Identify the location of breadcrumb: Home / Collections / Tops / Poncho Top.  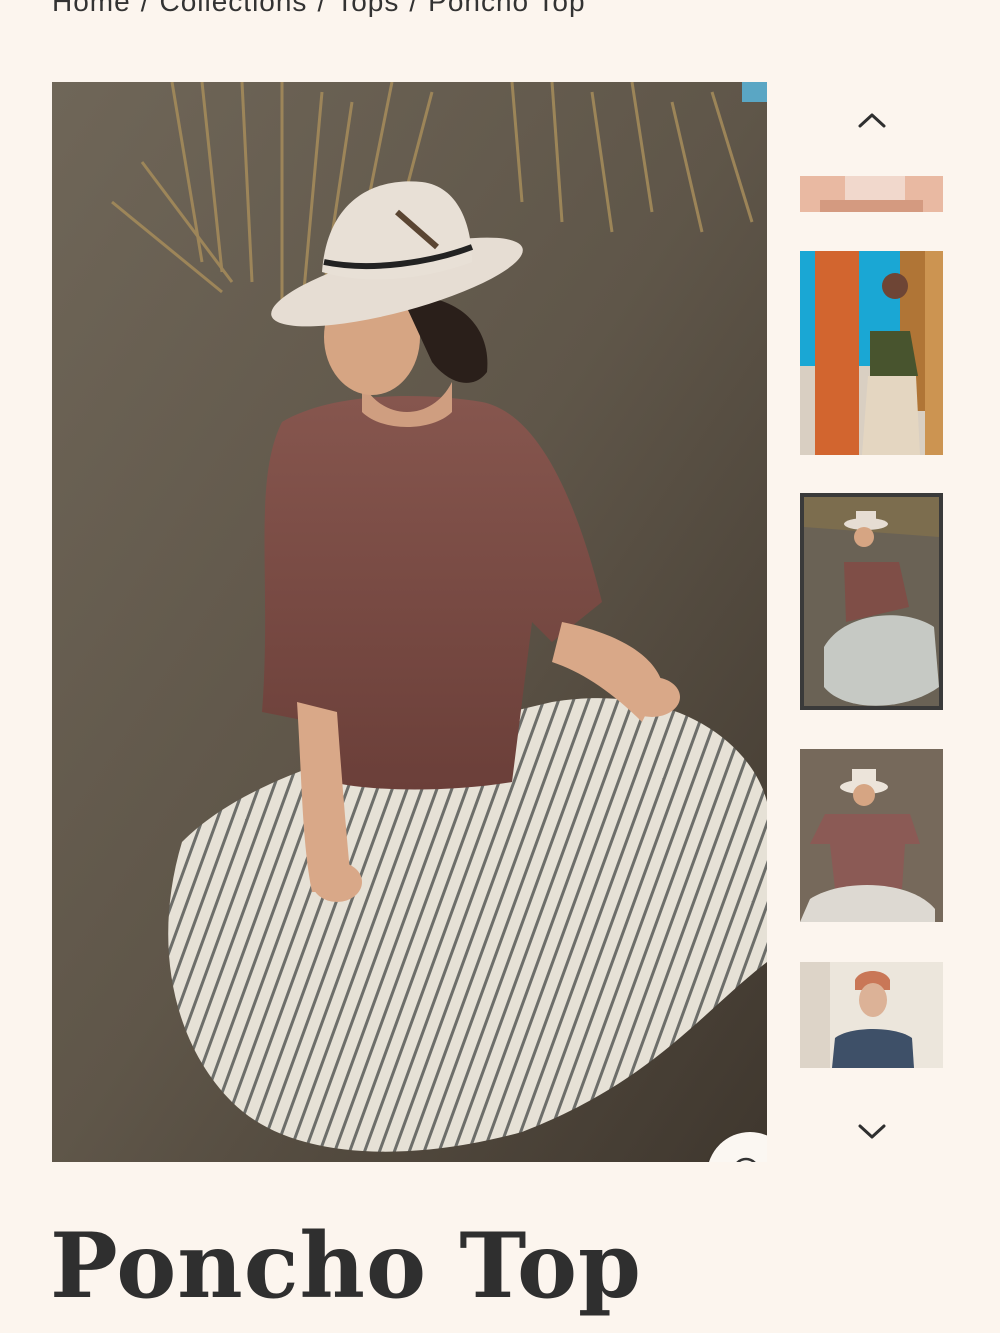
(319, 9).